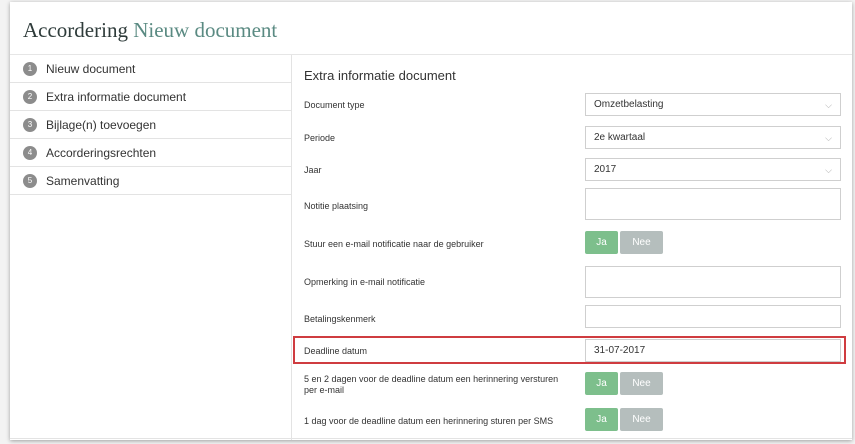 The height and width of the screenshot is (444, 855). I want to click on betalingskenmerk-label: Betalingskenmerk, so click(340, 319).